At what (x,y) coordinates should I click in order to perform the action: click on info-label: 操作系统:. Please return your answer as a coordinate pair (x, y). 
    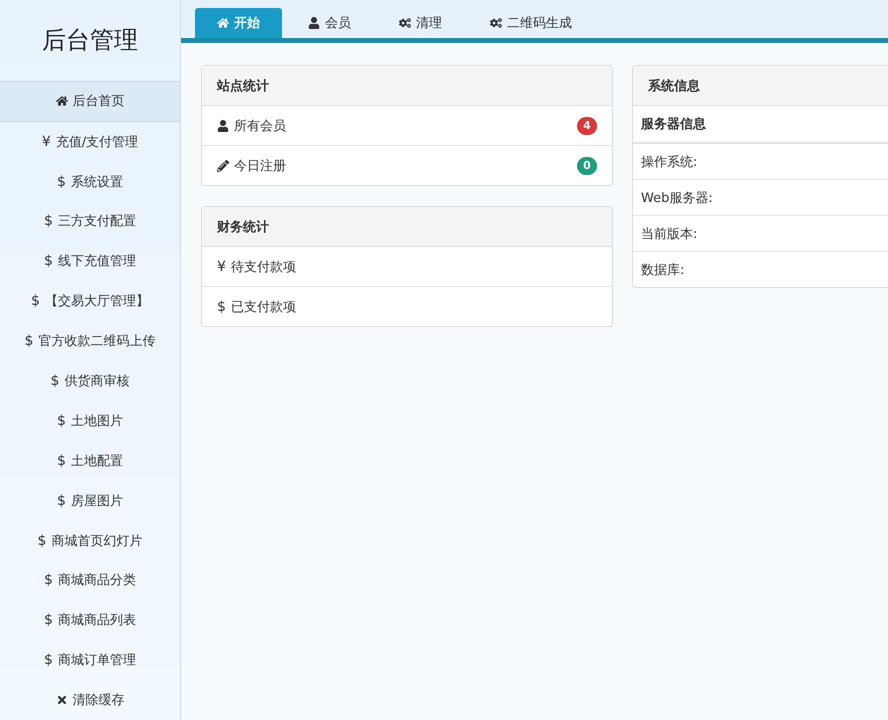
    Looking at the image, I should click on (669, 163).